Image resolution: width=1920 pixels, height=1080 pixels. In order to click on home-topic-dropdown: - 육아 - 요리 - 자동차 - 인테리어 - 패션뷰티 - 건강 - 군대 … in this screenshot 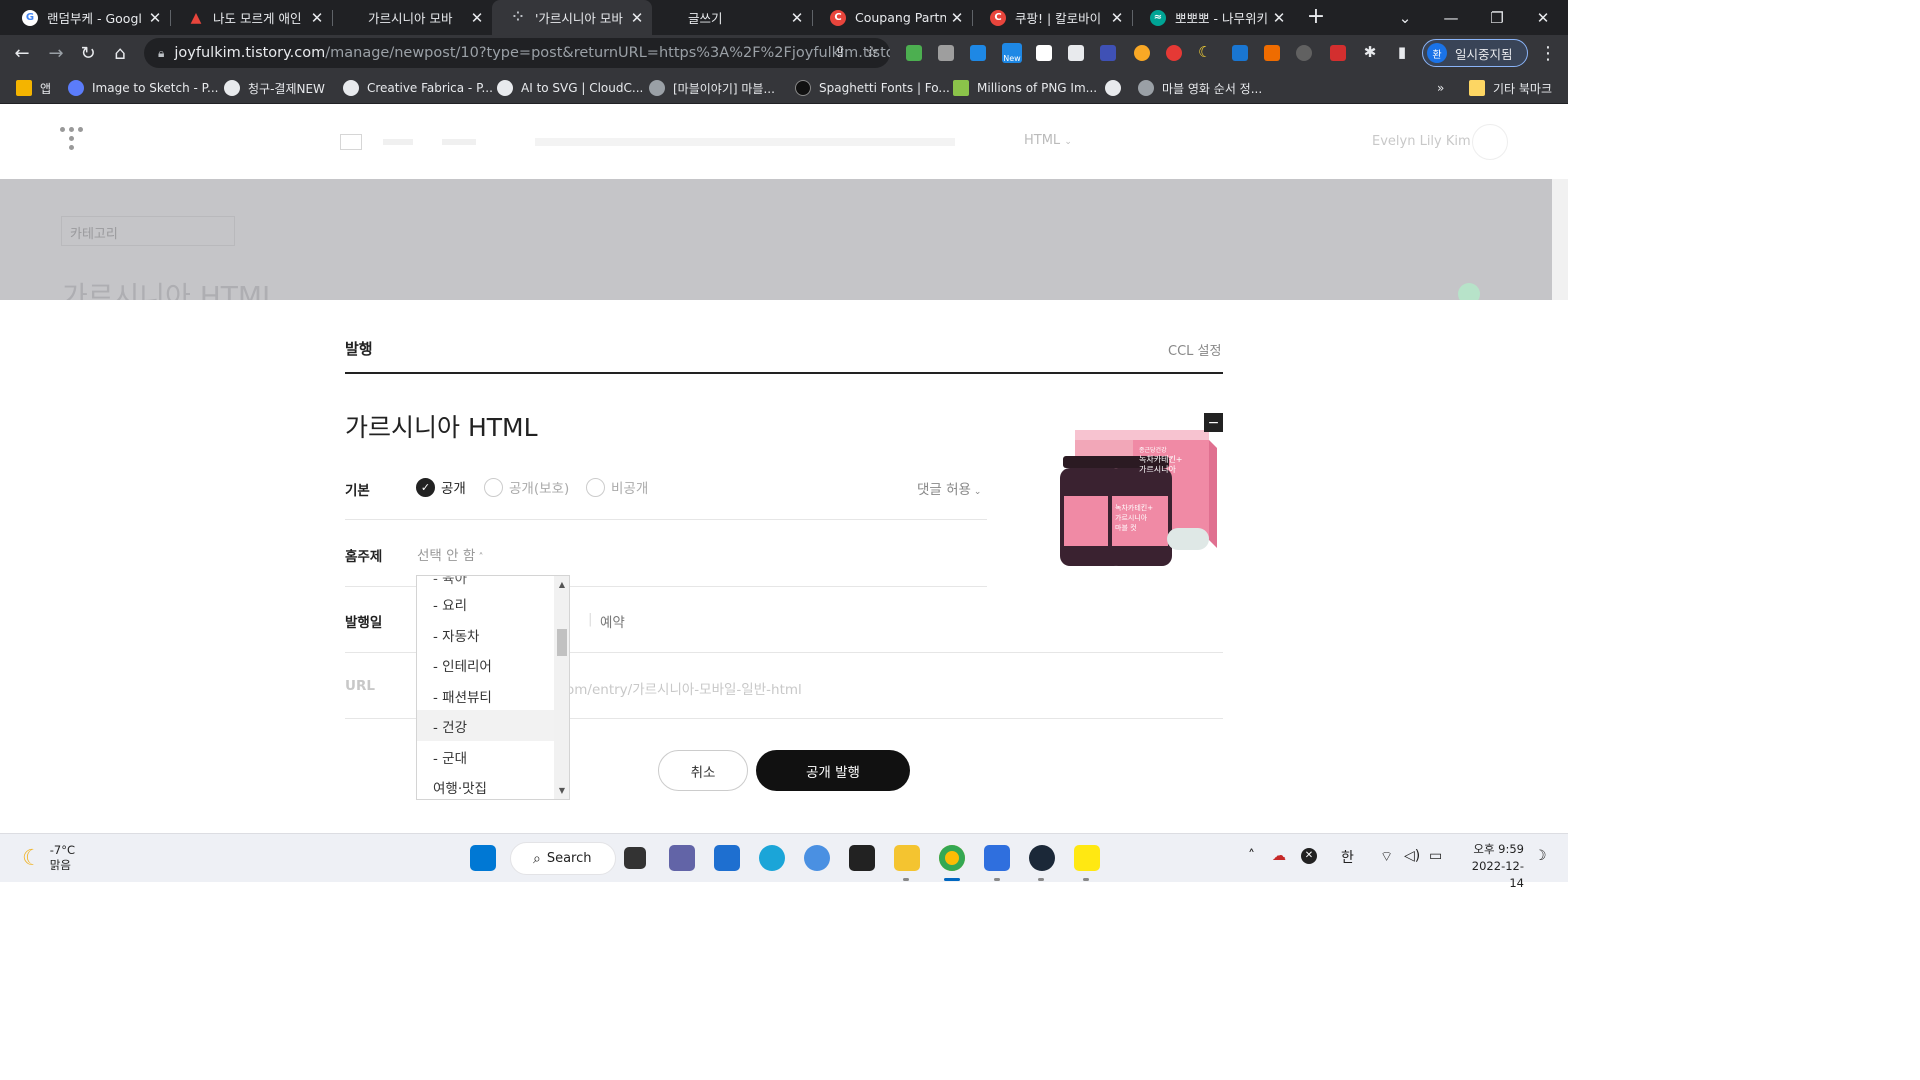, I will do `click(493, 687)`.